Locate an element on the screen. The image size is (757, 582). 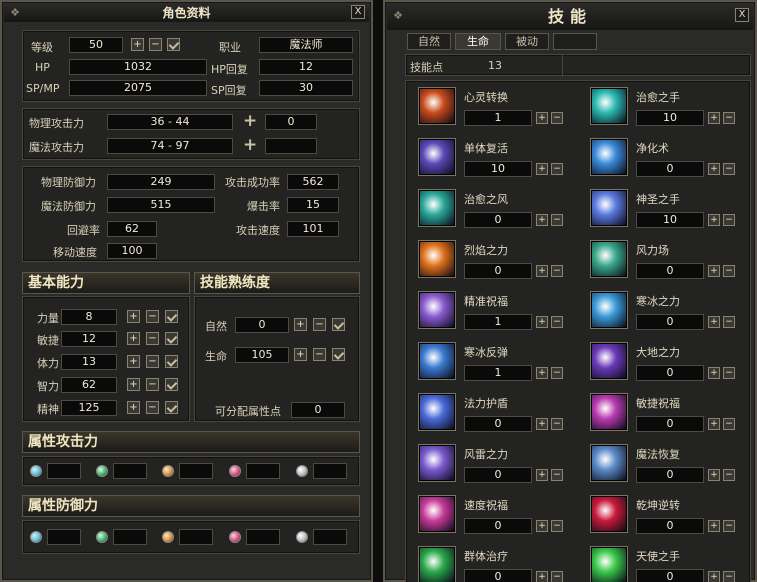
healing-hand-icon is located at coordinates (609, 106).